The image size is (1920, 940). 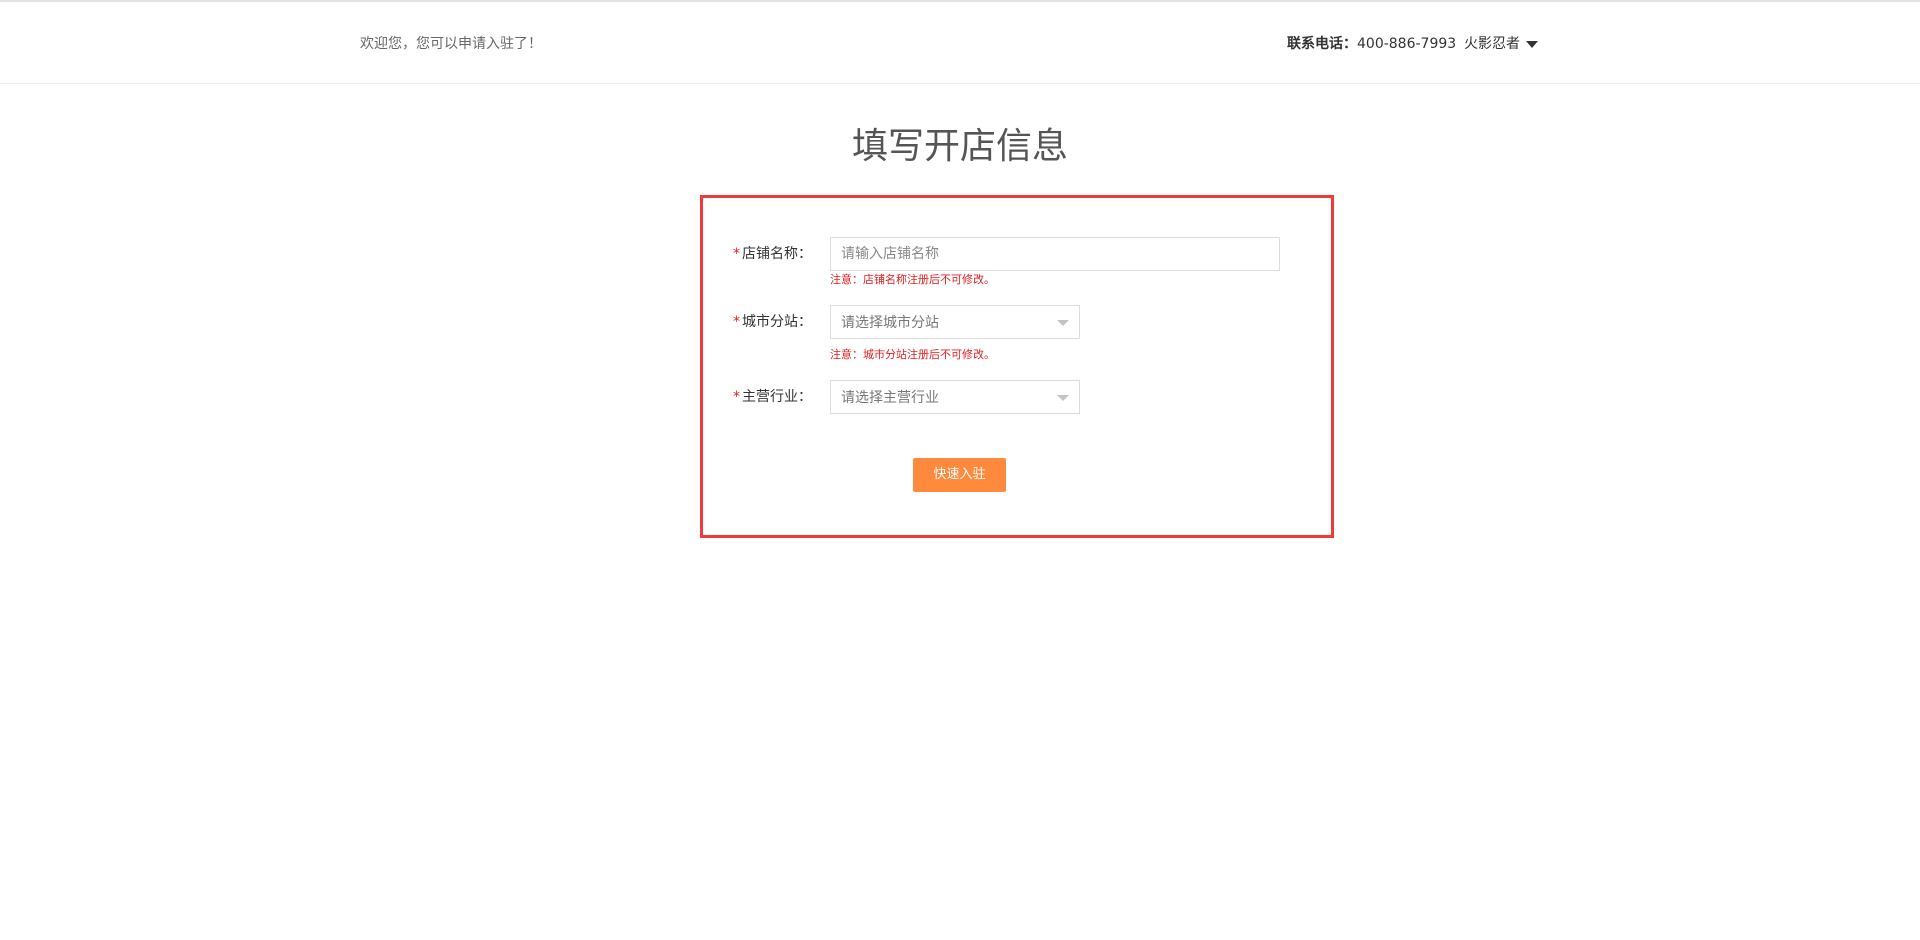 What do you see at coordinates (777, 397) in the screenshot?
I see `main-industry-label-text: 主营行业：` at bounding box center [777, 397].